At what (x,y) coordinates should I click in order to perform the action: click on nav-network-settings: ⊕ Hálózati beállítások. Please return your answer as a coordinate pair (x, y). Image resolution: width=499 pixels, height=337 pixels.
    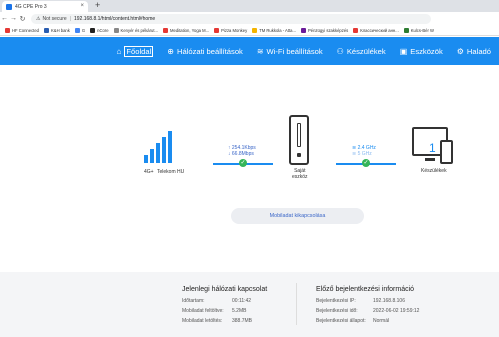
    Looking at the image, I should click on (205, 51).